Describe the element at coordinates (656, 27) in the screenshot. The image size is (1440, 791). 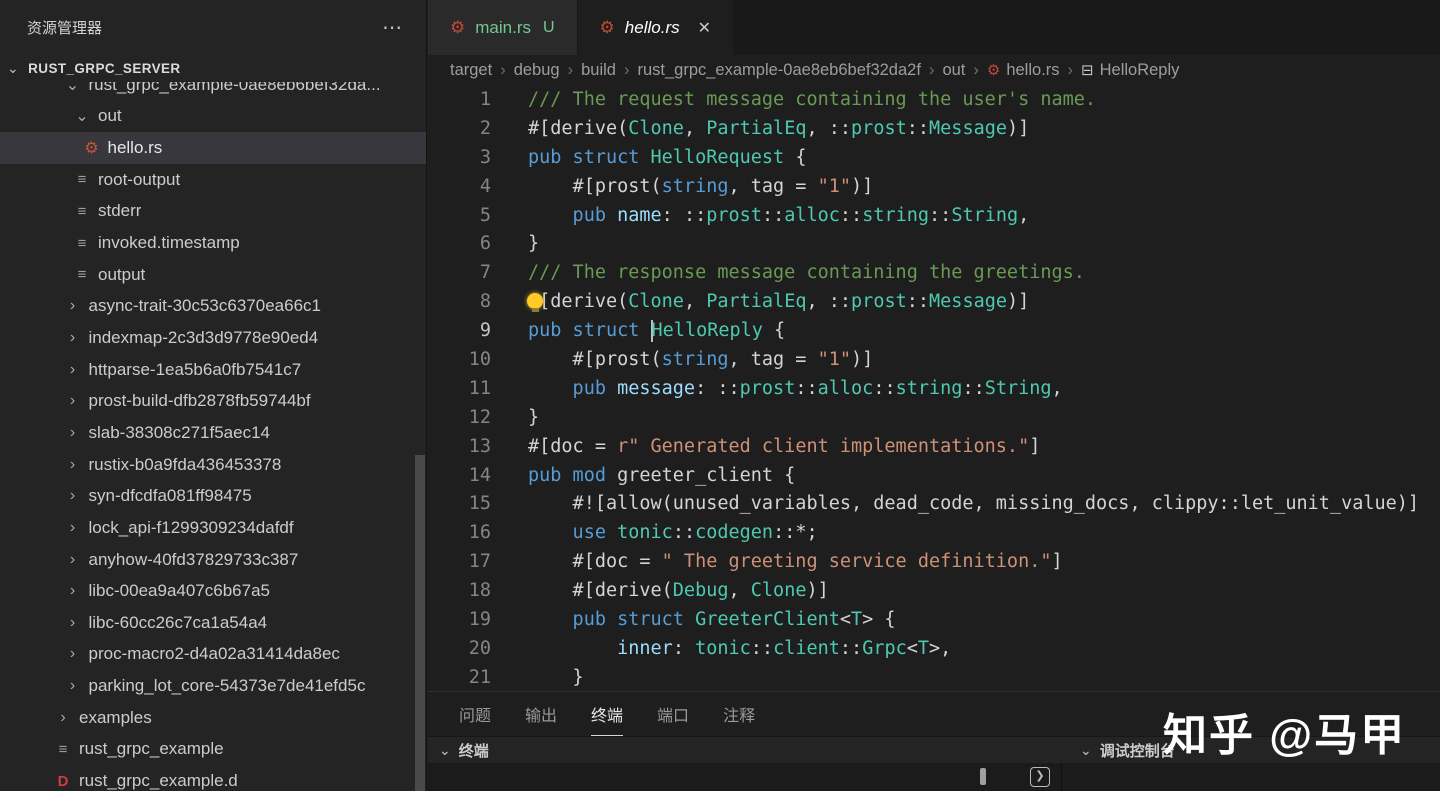
I see `editor-tab-hello-rs: ⚙ hello.rs ✕` at that location.